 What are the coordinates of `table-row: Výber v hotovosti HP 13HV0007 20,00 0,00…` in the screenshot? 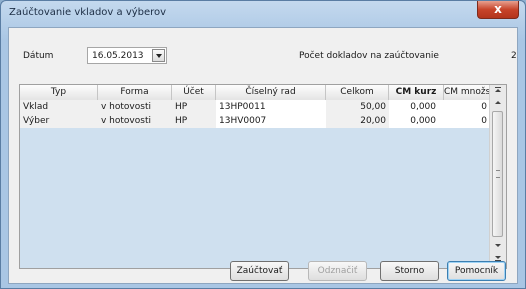 It's located at (255, 121).